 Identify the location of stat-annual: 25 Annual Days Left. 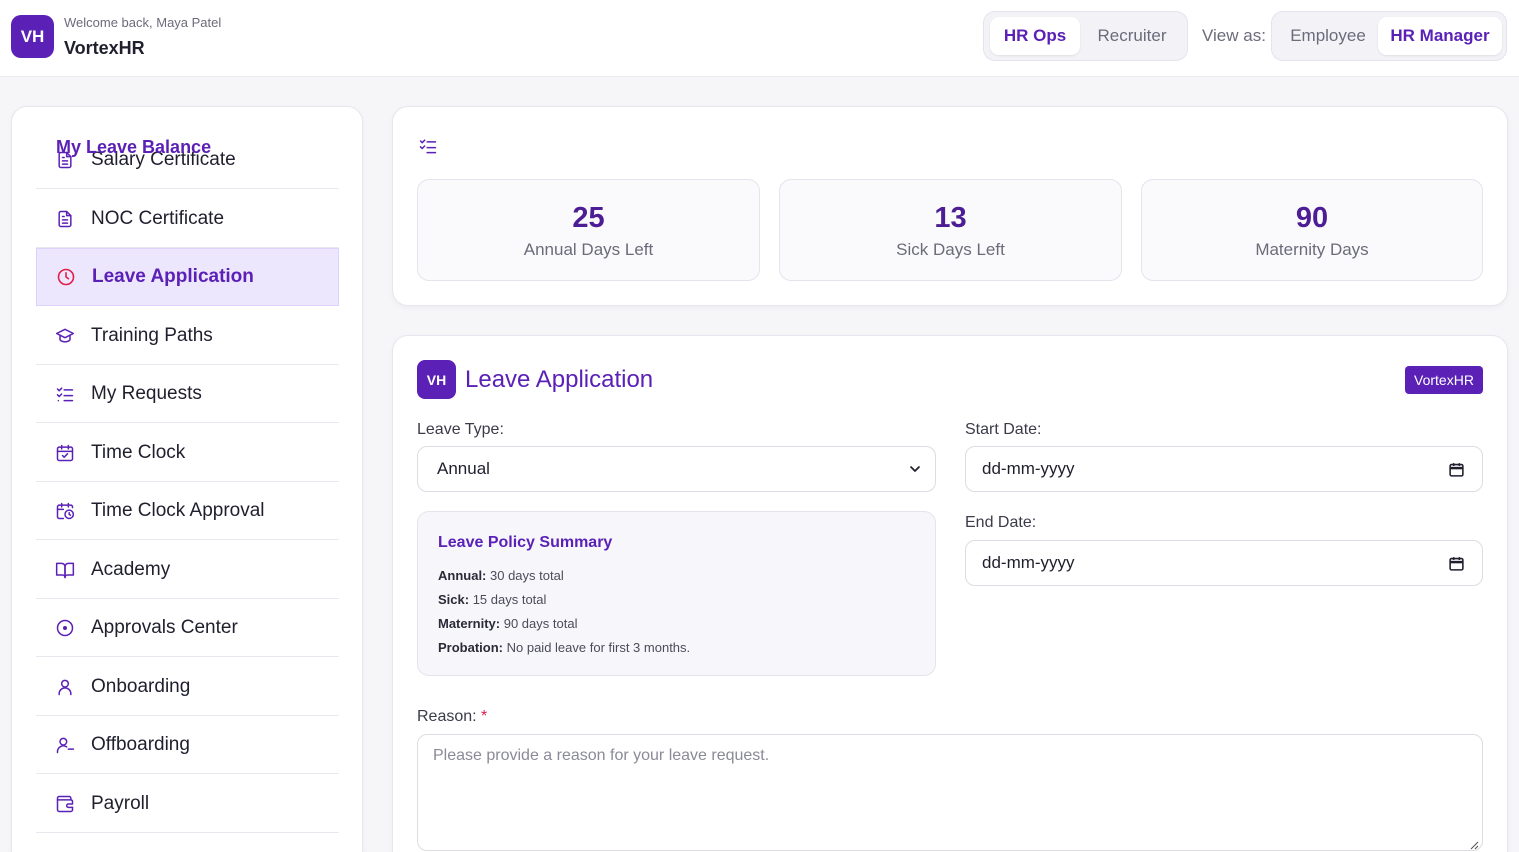
(588, 230).